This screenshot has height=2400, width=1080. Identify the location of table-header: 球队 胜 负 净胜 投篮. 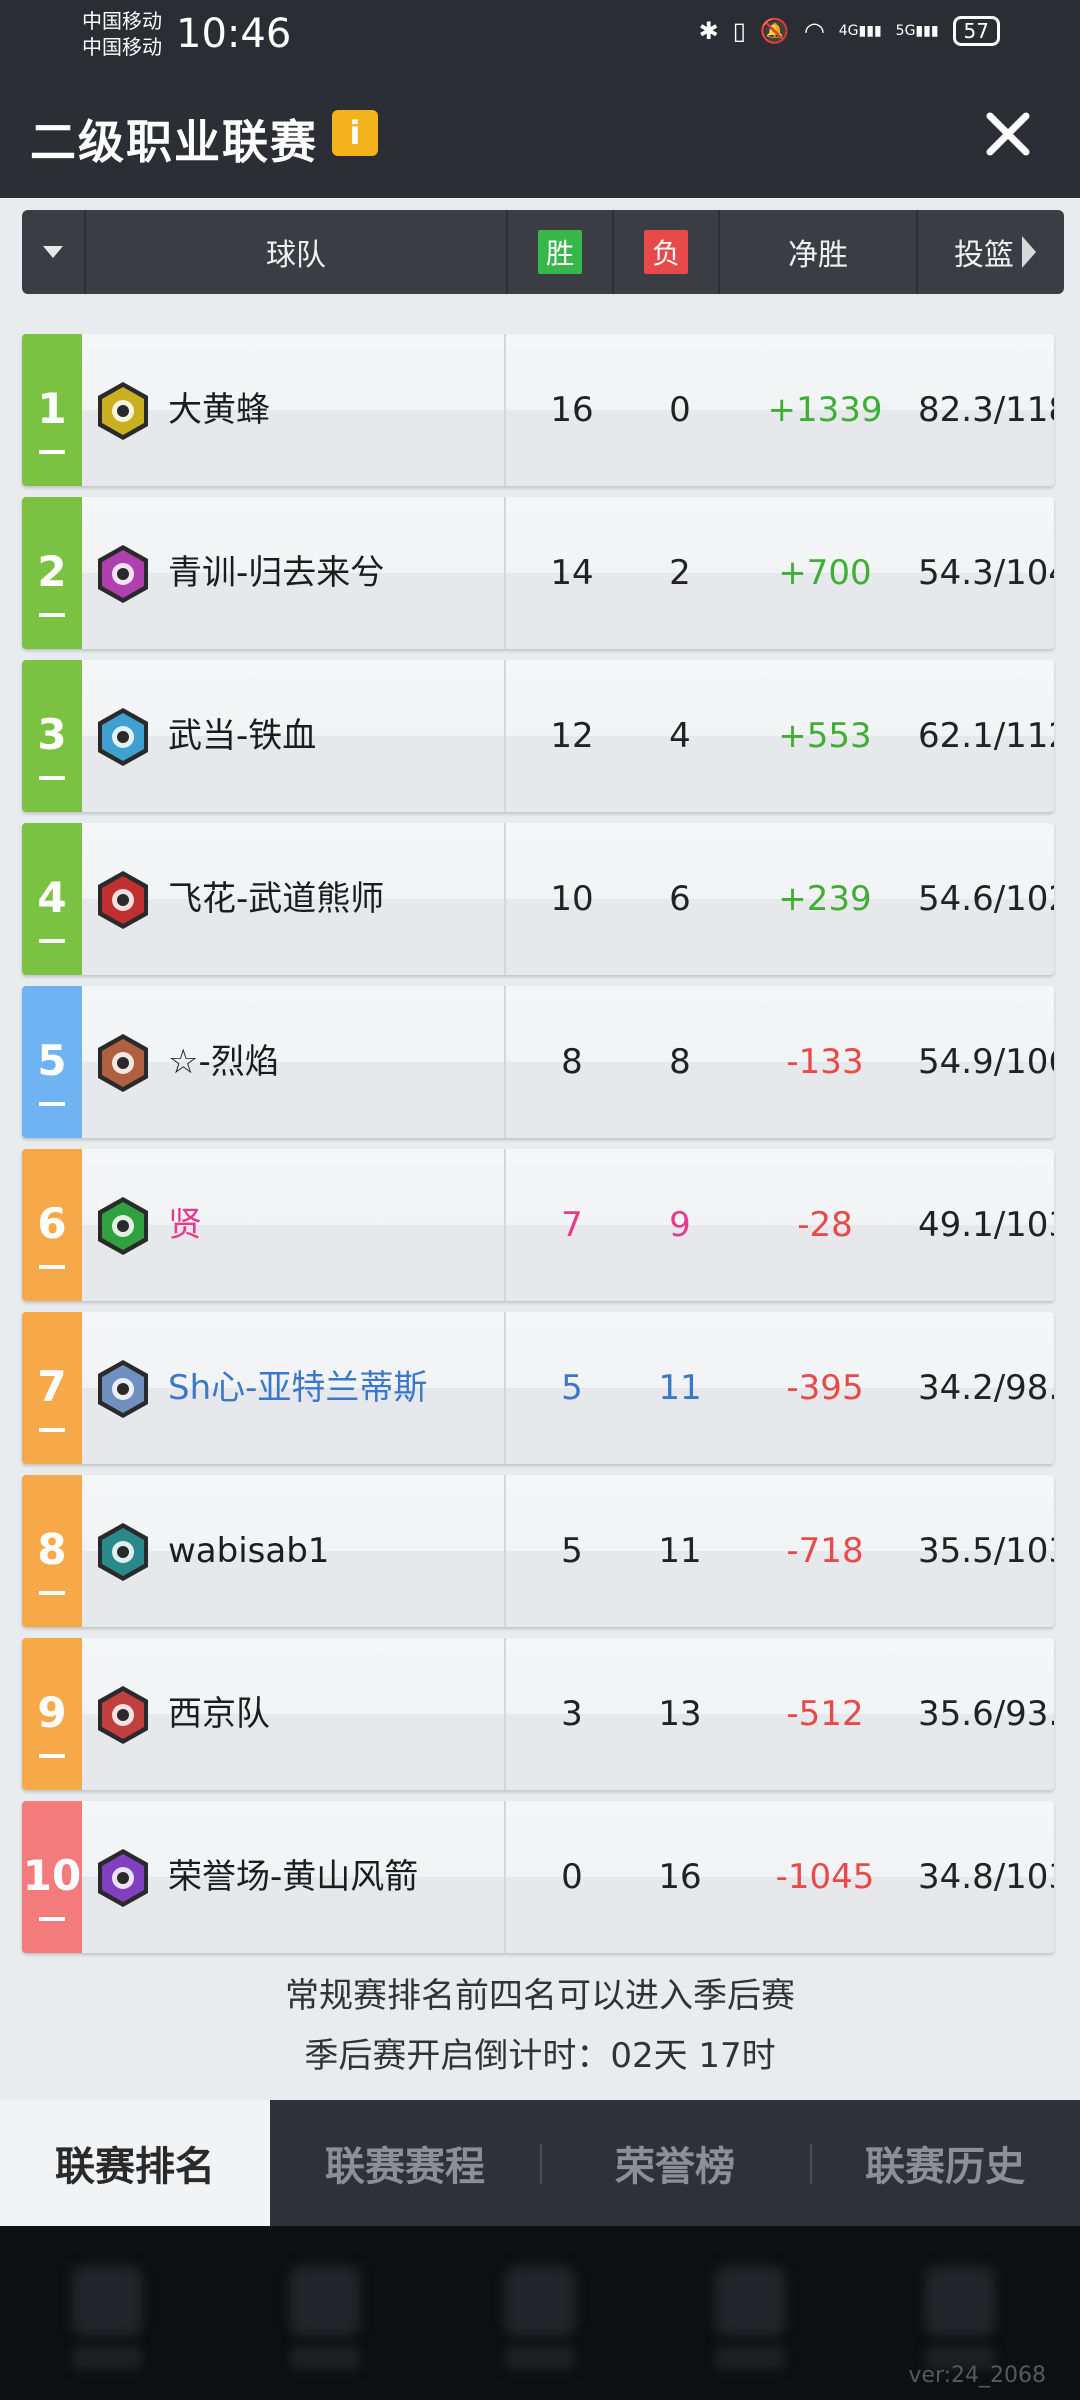
(543, 252).